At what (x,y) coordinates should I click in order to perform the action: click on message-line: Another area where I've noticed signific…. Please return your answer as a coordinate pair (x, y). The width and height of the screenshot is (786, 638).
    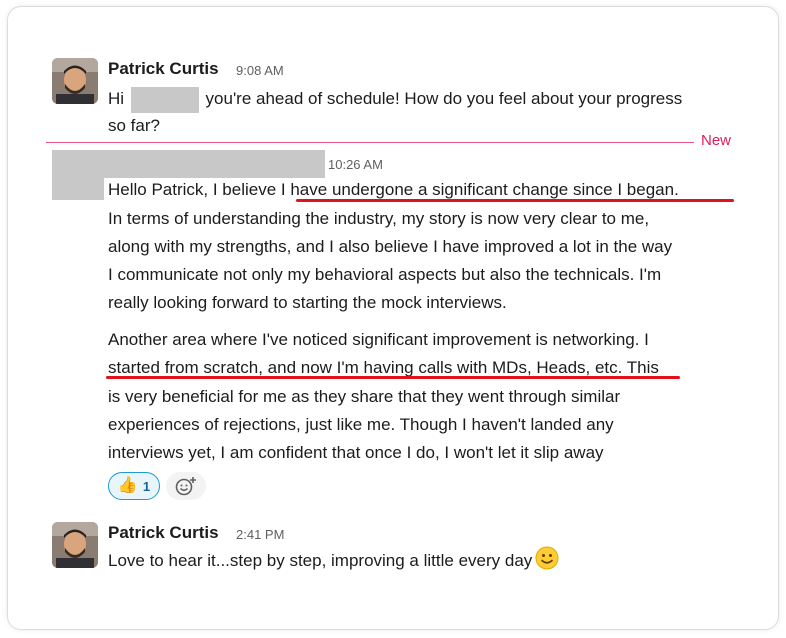
    Looking at the image, I should click on (378, 339).